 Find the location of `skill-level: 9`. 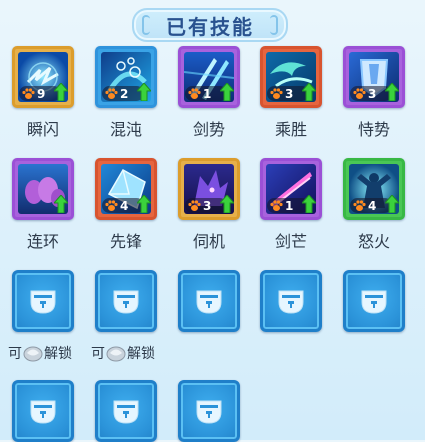

skill-level: 9 is located at coordinates (41, 93).